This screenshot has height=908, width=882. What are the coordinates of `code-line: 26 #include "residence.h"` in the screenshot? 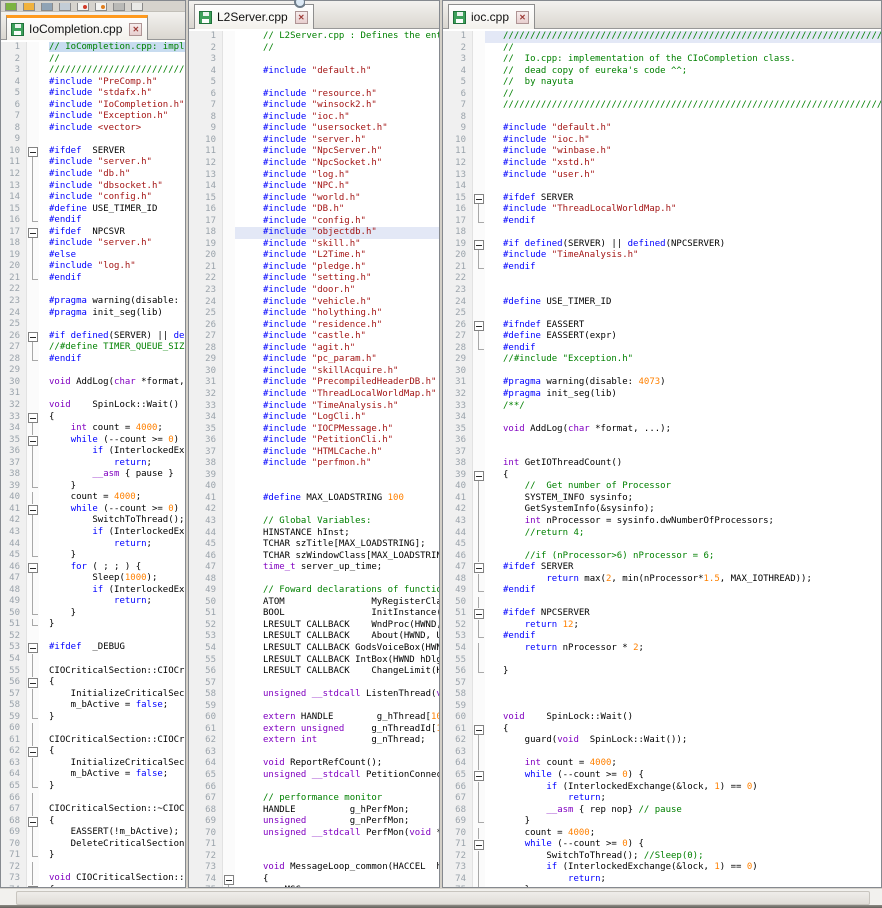 It's located at (314, 325).